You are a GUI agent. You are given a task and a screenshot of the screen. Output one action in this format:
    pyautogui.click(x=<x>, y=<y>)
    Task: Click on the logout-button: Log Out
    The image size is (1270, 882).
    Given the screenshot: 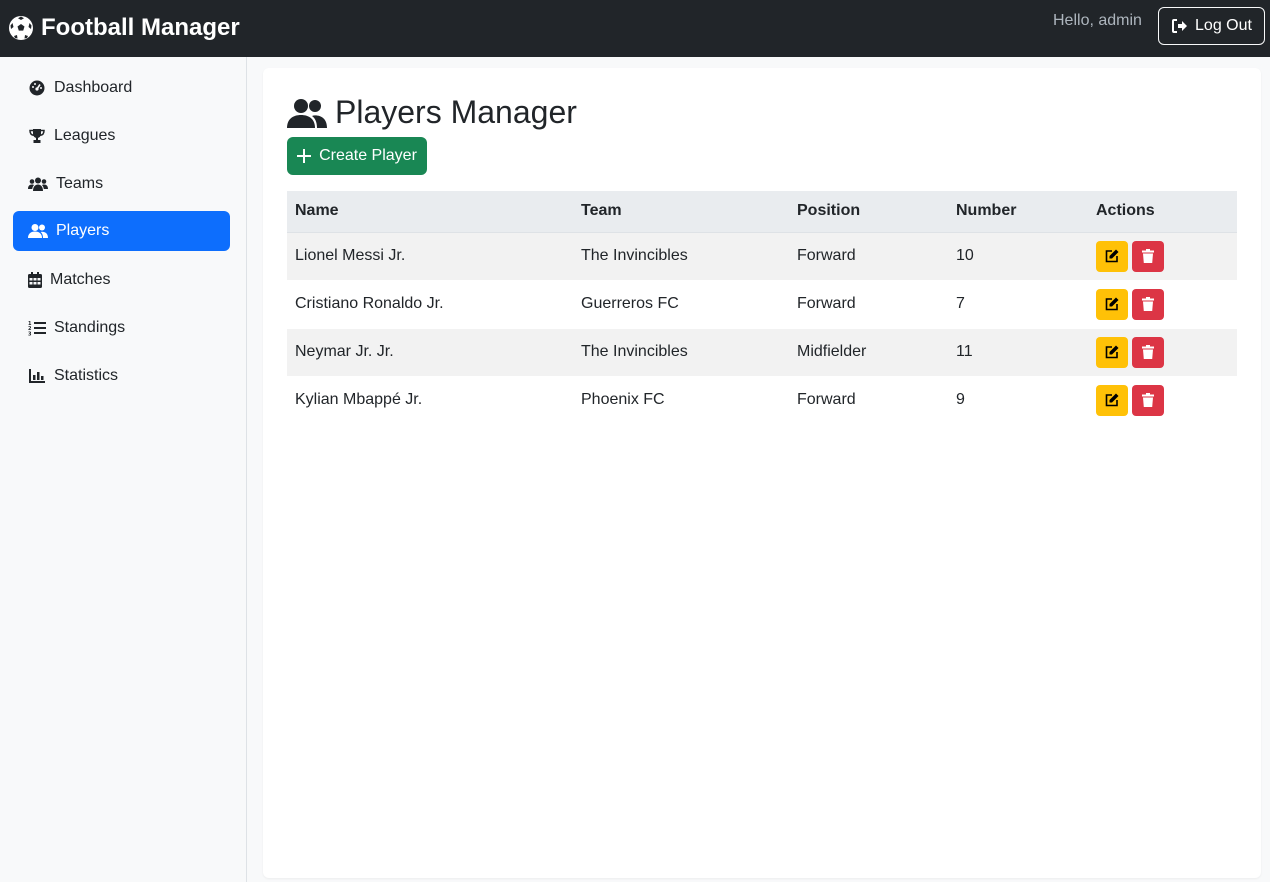 What is the action you would take?
    pyautogui.click(x=1211, y=26)
    